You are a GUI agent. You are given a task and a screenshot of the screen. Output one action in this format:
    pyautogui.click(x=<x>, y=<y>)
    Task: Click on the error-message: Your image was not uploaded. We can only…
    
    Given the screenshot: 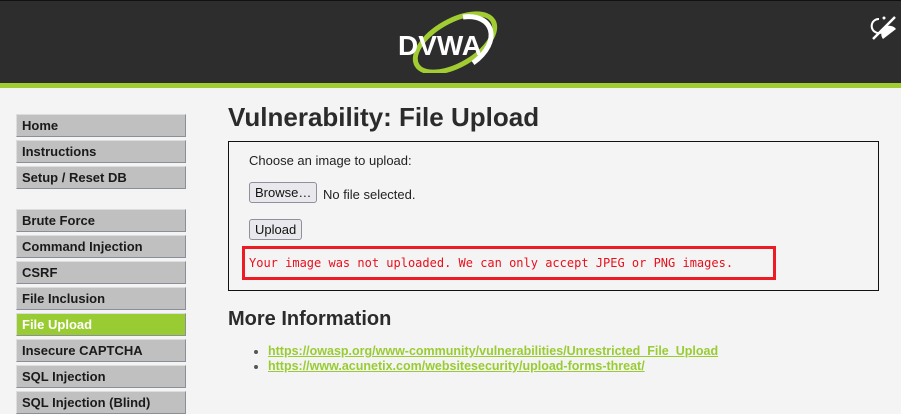 What is the action you would take?
    pyautogui.click(x=509, y=263)
    